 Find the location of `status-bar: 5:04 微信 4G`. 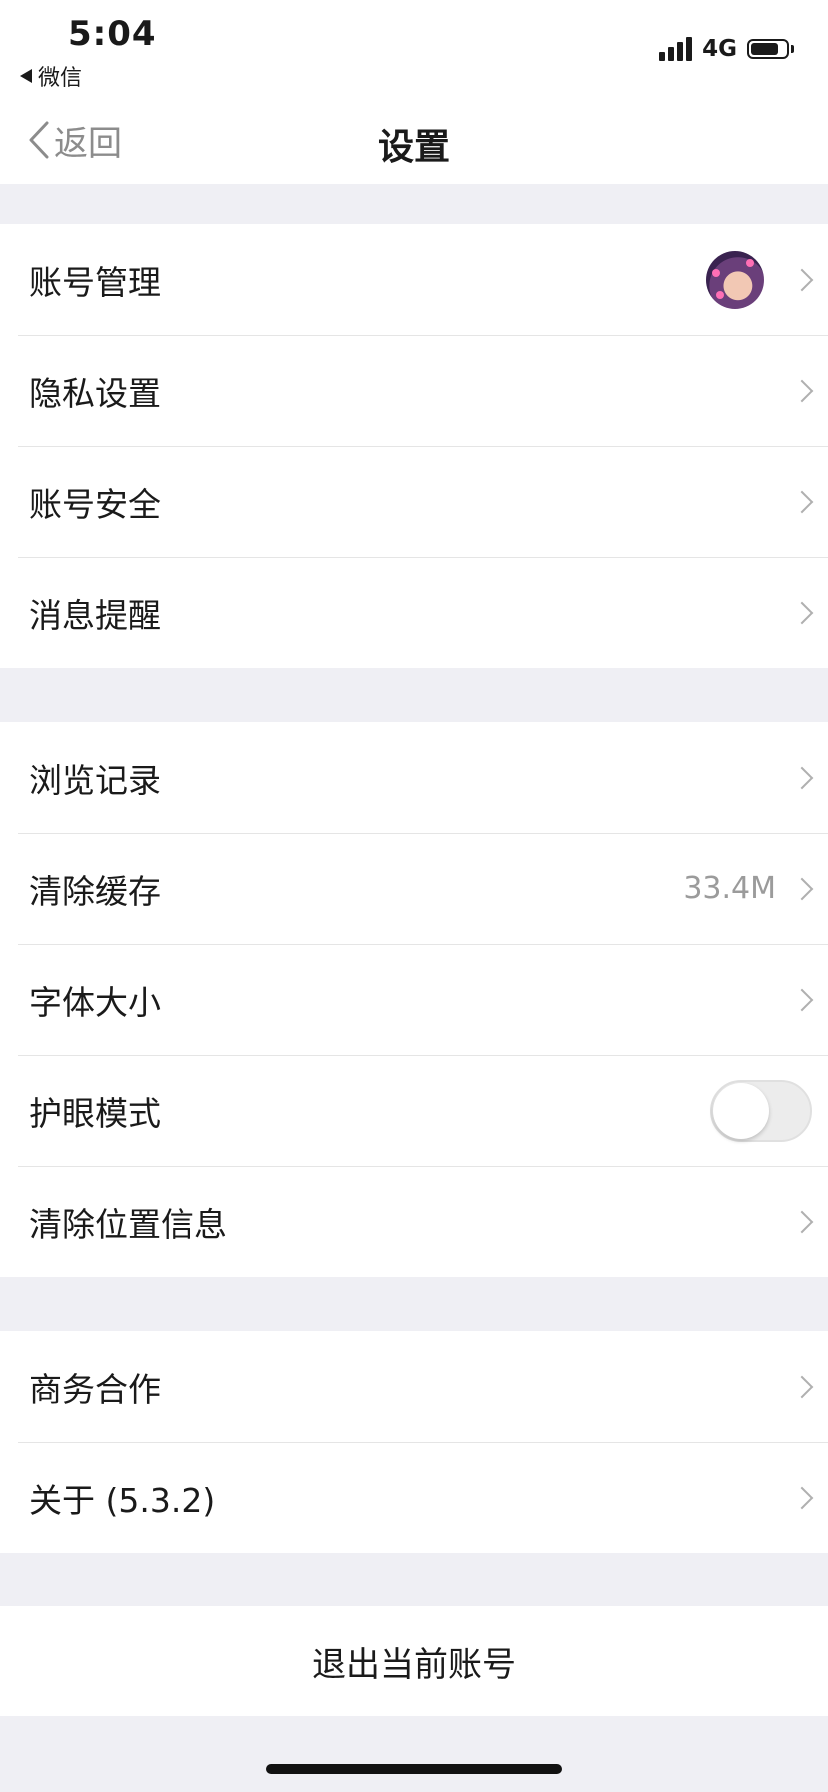

status-bar: 5:04 微信 4G is located at coordinates (414, 48).